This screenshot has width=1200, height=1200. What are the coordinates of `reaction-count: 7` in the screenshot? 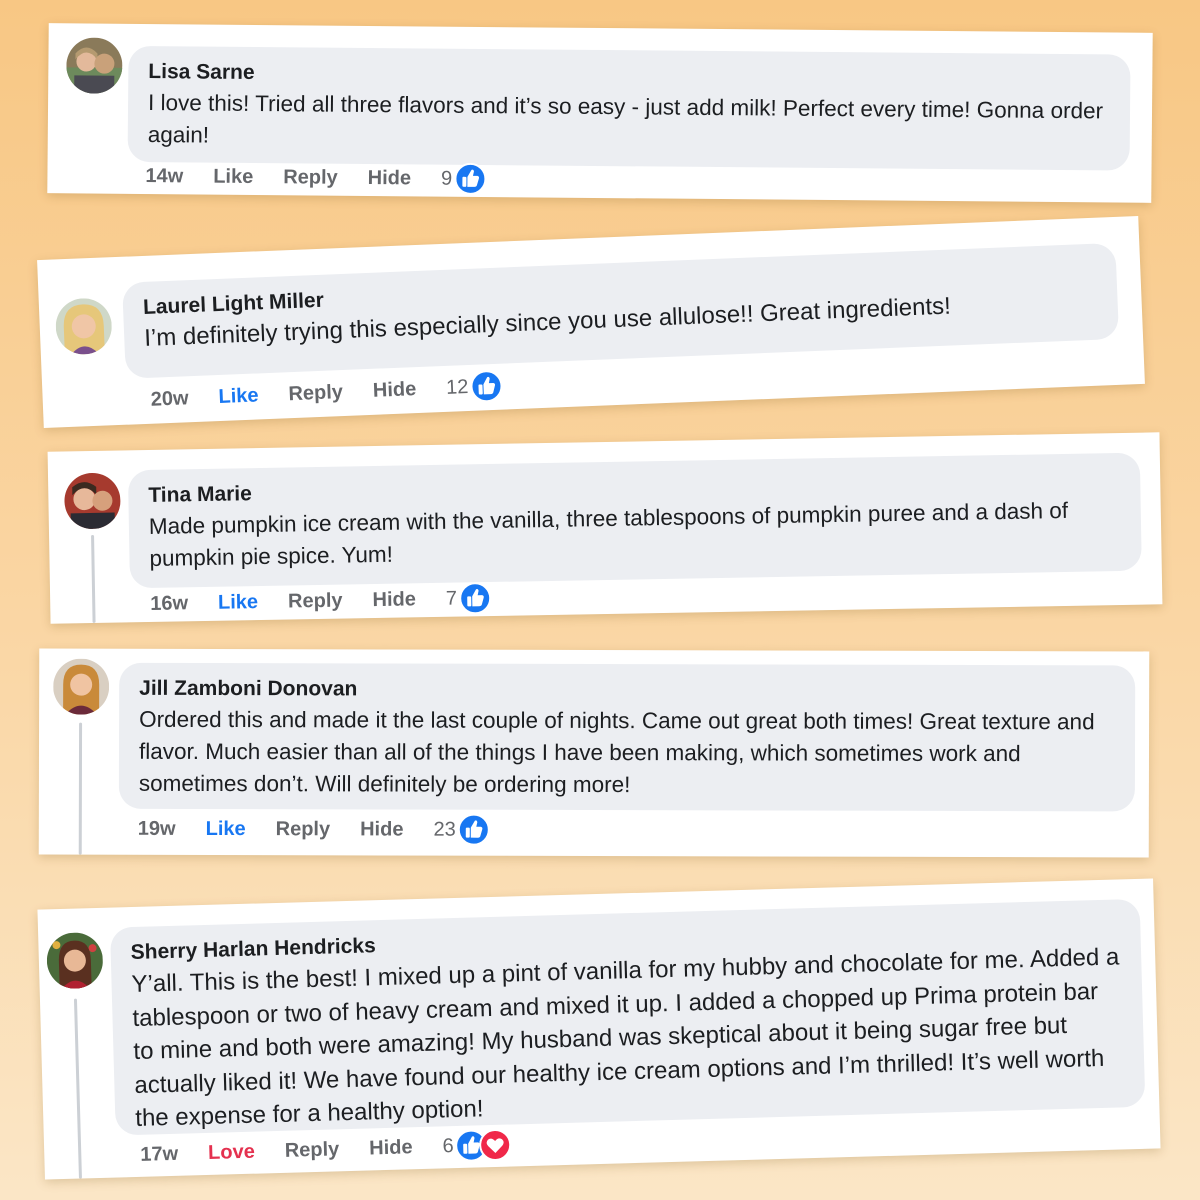 It's located at (452, 598).